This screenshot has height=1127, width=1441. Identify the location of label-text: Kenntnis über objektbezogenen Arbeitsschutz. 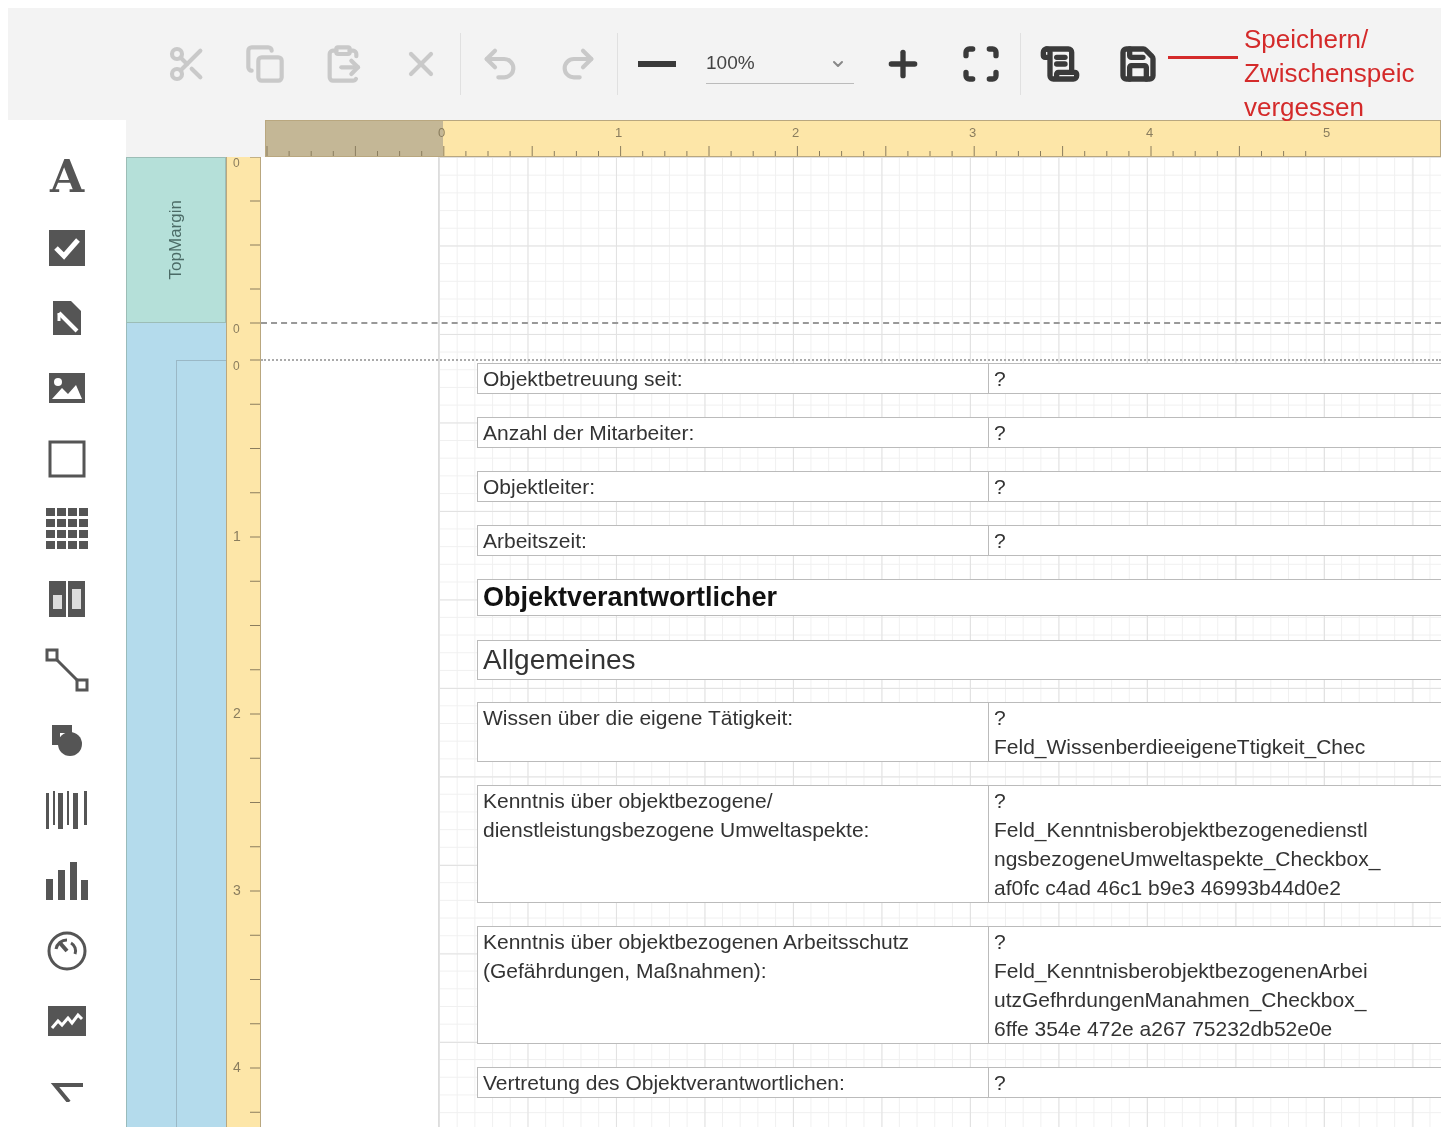
(697, 942).